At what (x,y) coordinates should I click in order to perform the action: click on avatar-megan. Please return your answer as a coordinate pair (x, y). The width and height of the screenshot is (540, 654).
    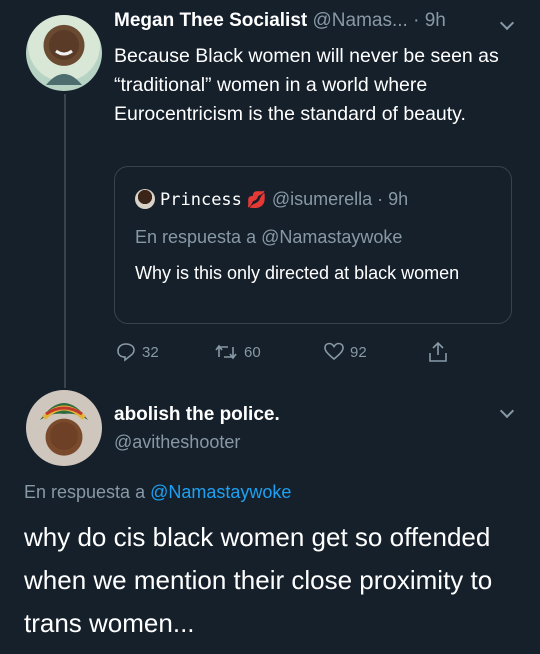
    Looking at the image, I should click on (64, 53).